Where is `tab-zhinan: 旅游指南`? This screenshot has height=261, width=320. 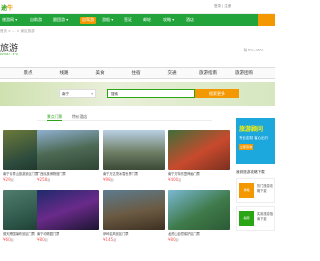 tab-zhinan: 旅游指南 is located at coordinates (208, 73).